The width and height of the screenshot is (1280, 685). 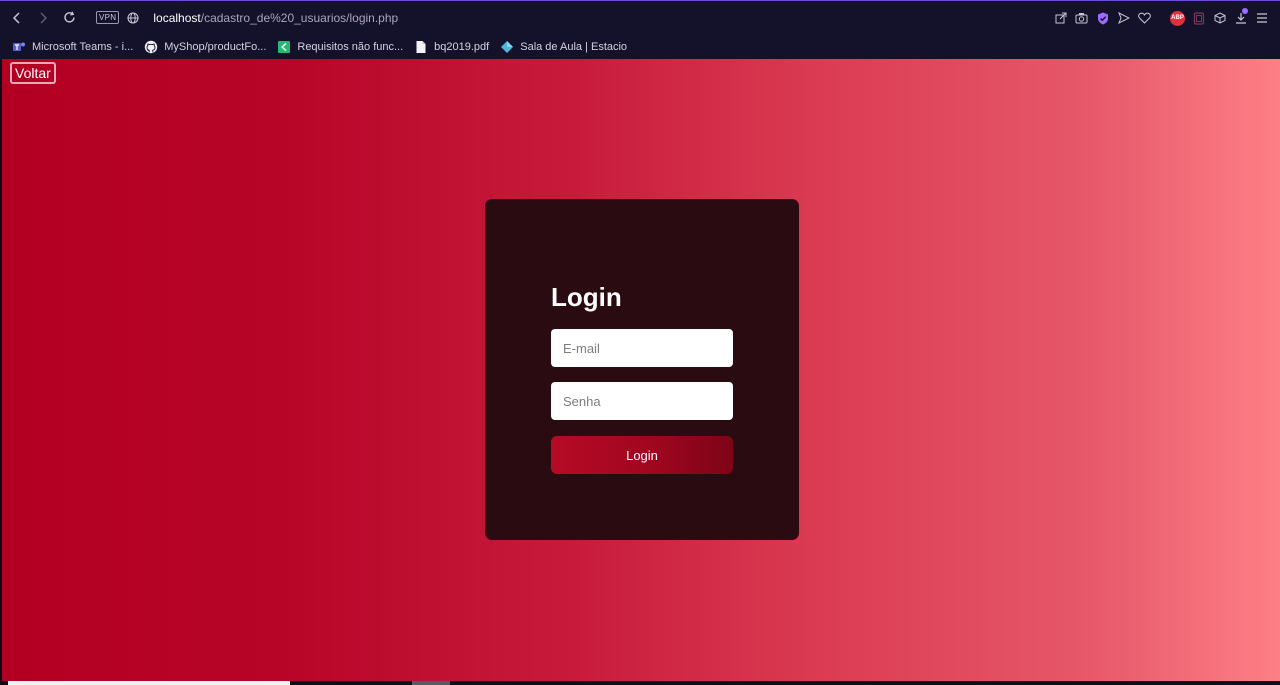 What do you see at coordinates (640, 683) in the screenshot?
I see `taskbar-strip` at bounding box center [640, 683].